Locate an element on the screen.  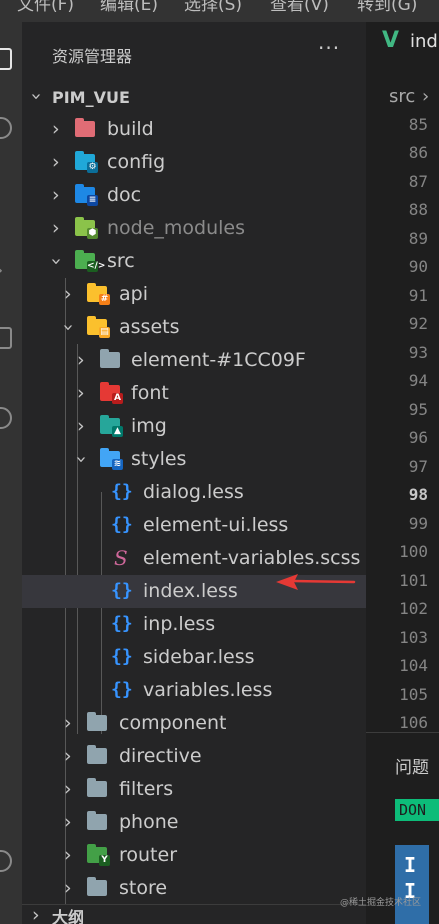
tree-item-label: directive is located at coordinates (160, 756).